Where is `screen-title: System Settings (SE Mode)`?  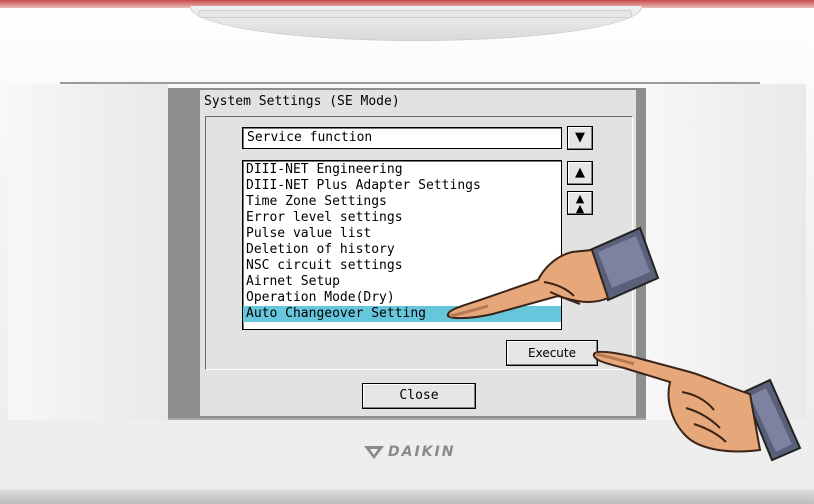
screen-title: System Settings (SE Mode) is located at coordinates (302, 101).